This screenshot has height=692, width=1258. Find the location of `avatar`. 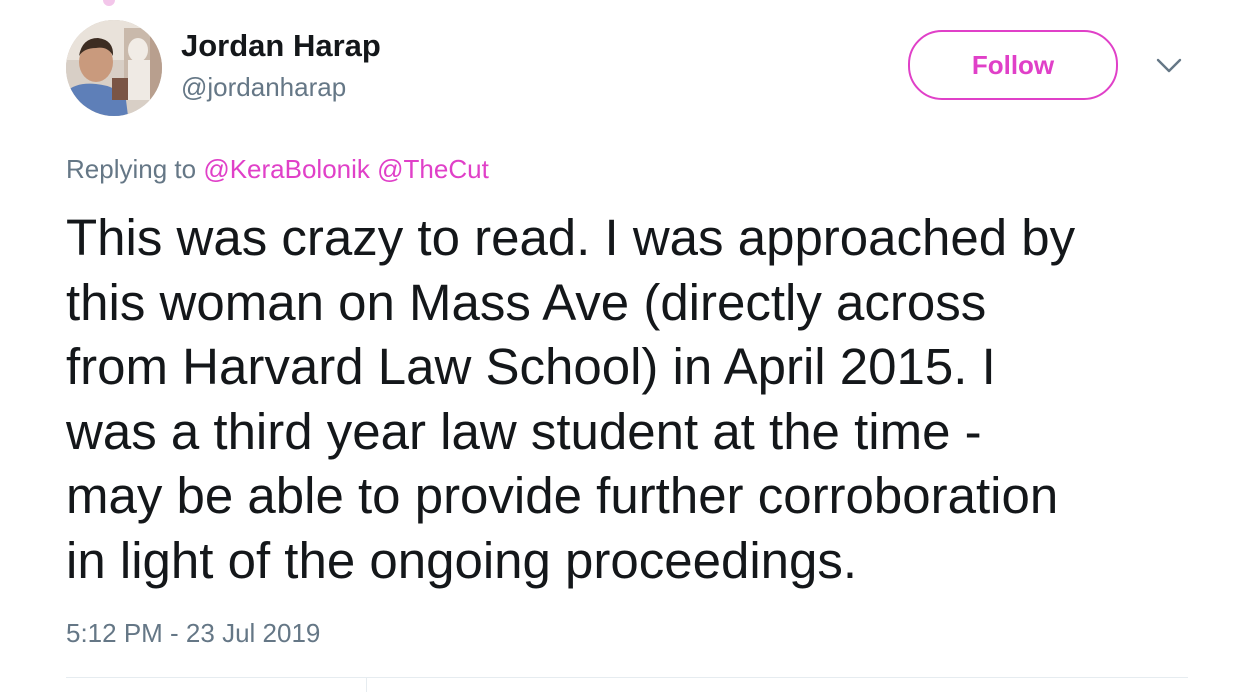

avatar is located at coordinates (114, 68).